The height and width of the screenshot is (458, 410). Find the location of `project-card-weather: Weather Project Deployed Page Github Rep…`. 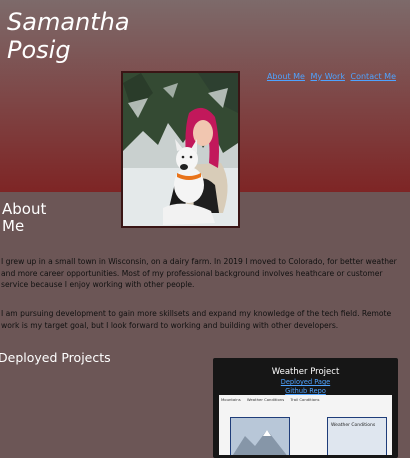

project-card-weather: Weather Project Deployed Page Github Rep… is located at coordinates (305, 408).